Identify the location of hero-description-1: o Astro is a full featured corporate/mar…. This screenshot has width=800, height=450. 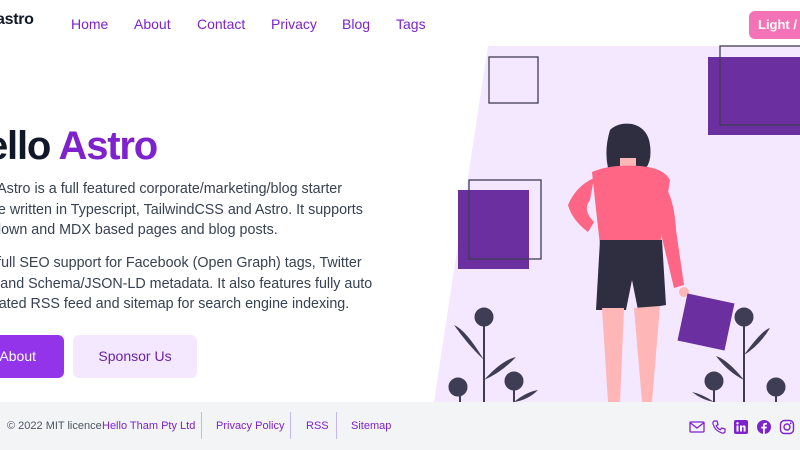
(193, 210).